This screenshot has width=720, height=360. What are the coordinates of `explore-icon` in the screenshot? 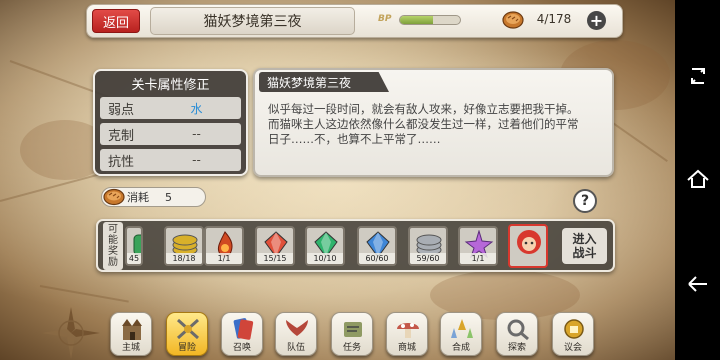 It's located at (518, 330).